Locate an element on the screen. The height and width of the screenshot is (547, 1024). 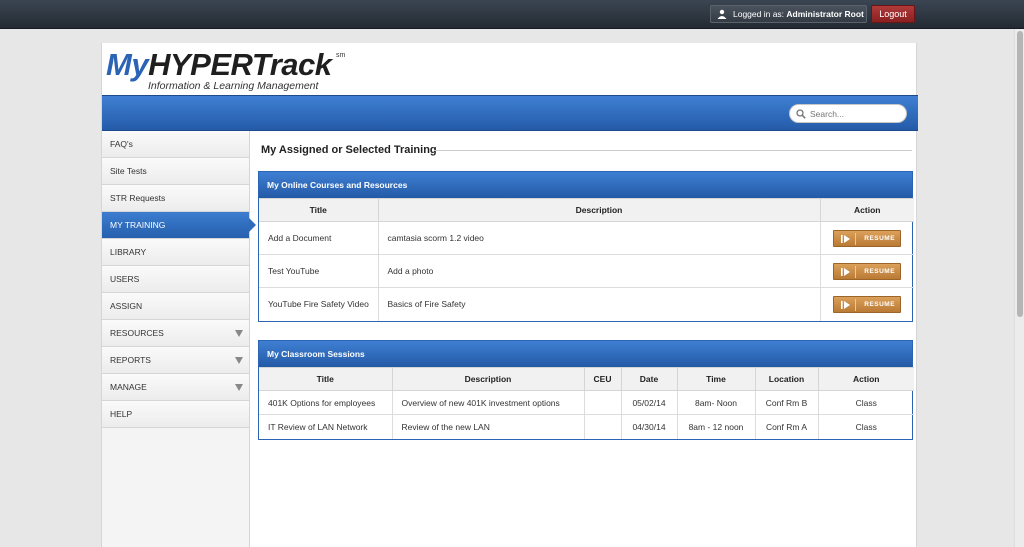
search-input is located at coordinates (856, 114).